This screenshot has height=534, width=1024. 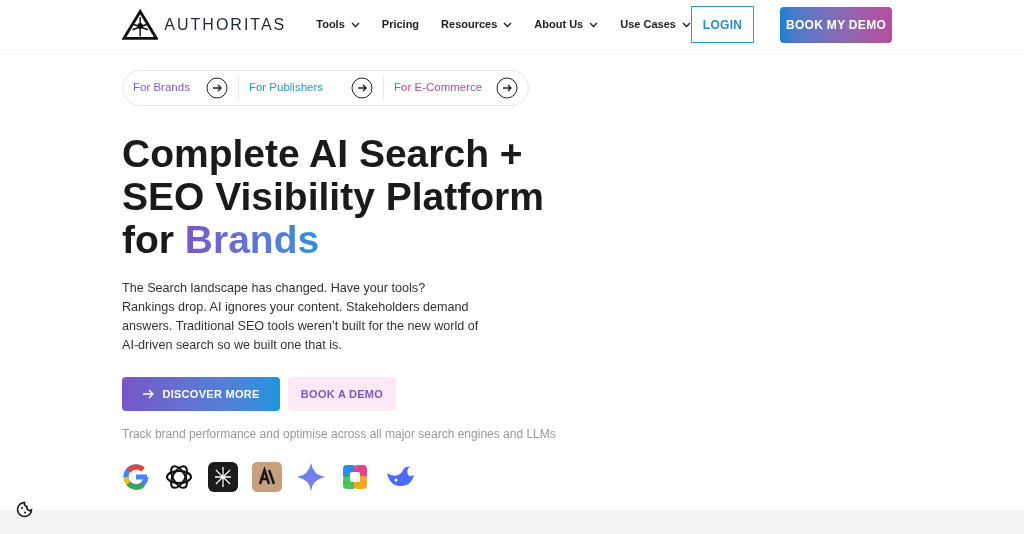 What do you see at coordinates (438, 88) in the screenshot?
I see `audience-link: For E-Commerce` at bounding box center [438, 88].